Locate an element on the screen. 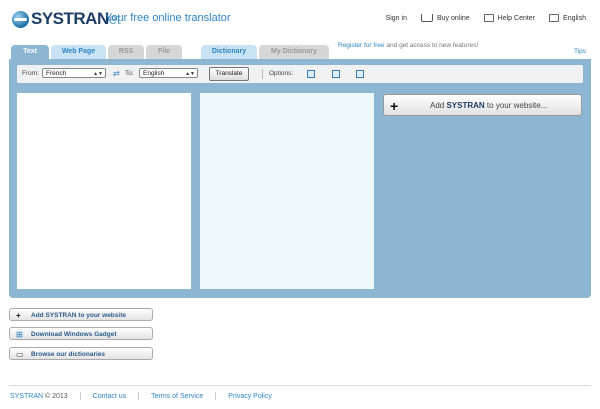 The height and width of the screenshot is (409, 600). tips-link: Tips is located at coordinates (580, 51).